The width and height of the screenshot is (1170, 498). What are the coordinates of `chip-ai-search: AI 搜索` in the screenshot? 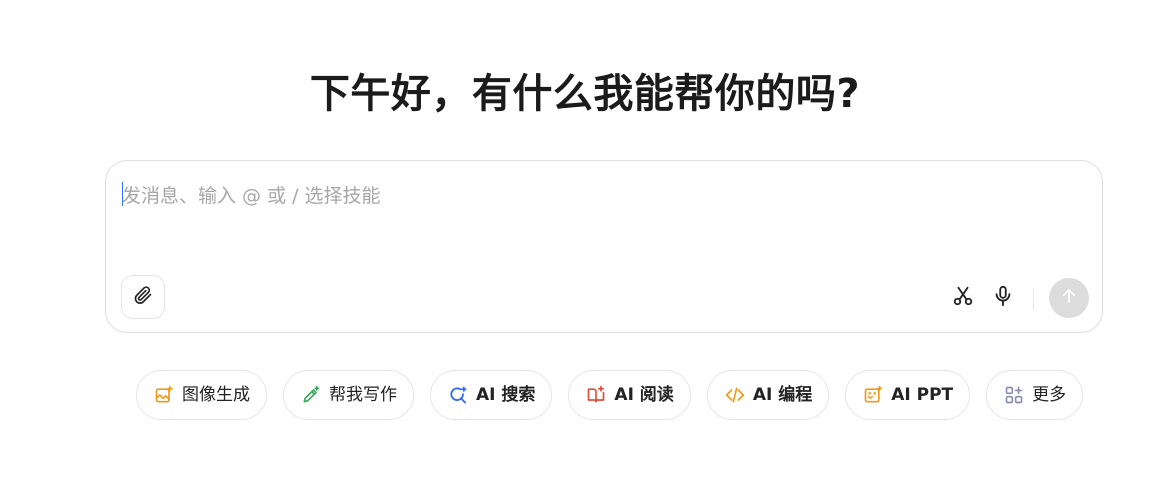 It's located at (491, 395).